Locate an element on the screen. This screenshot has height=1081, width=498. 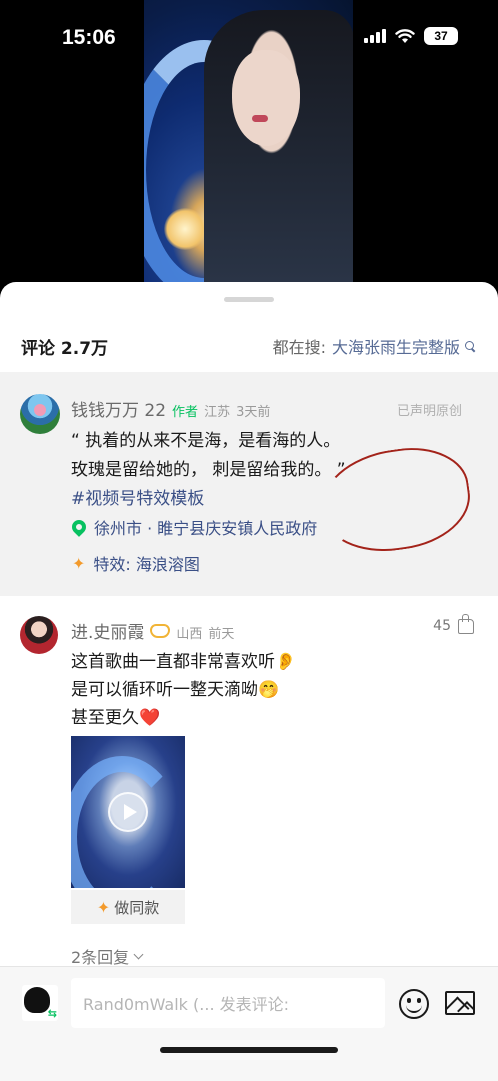
heart-emoji: ❤️ is located at coordinates (150, 718).